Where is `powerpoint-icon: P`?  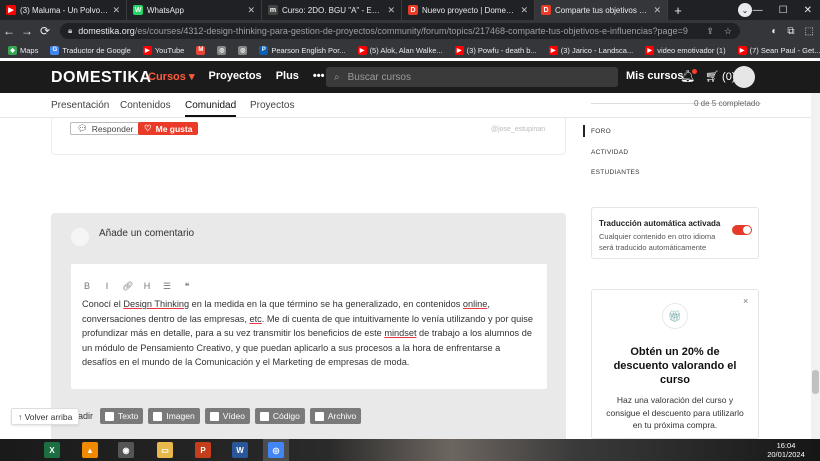
powerpoint-icon: P is located at coordinates (203, 450).